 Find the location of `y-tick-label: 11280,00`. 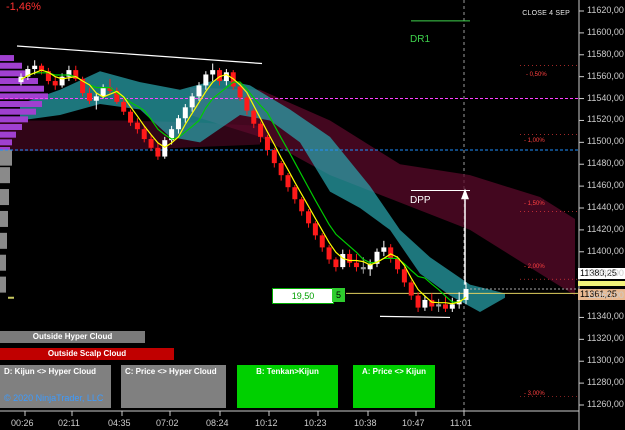

y-tick-label: 11280,00 is located at coordinates (605, 382).